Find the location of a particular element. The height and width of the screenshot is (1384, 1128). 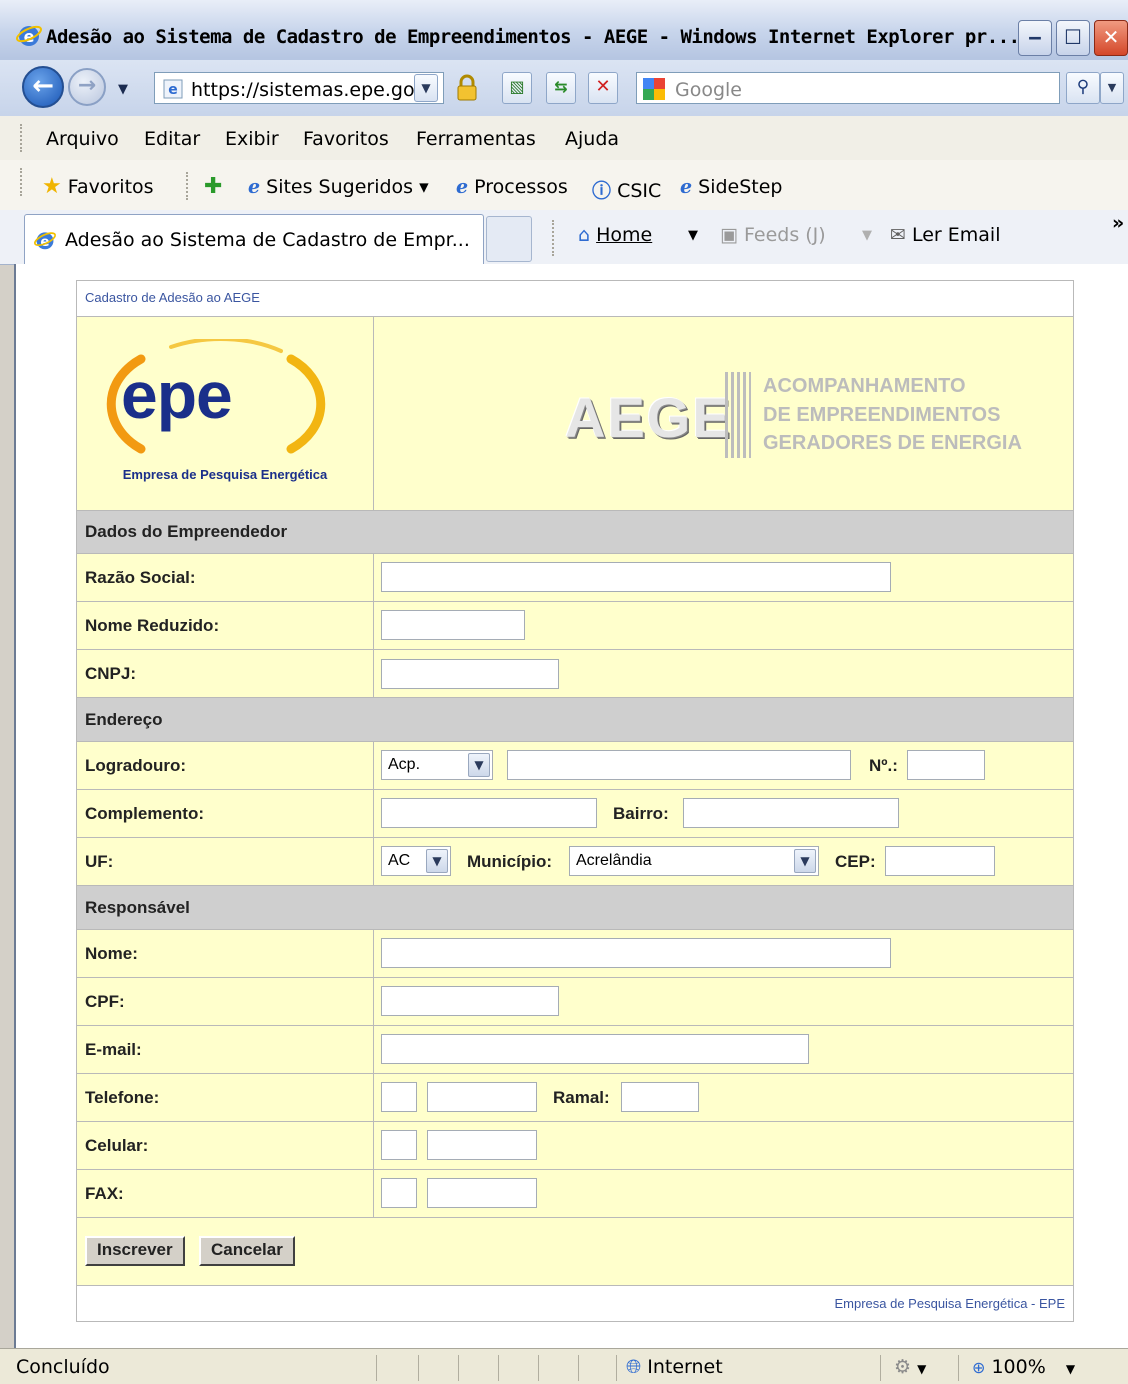

logo-tagline: Empresa de Pesquisa Energética is located at coordinates (225, 474).